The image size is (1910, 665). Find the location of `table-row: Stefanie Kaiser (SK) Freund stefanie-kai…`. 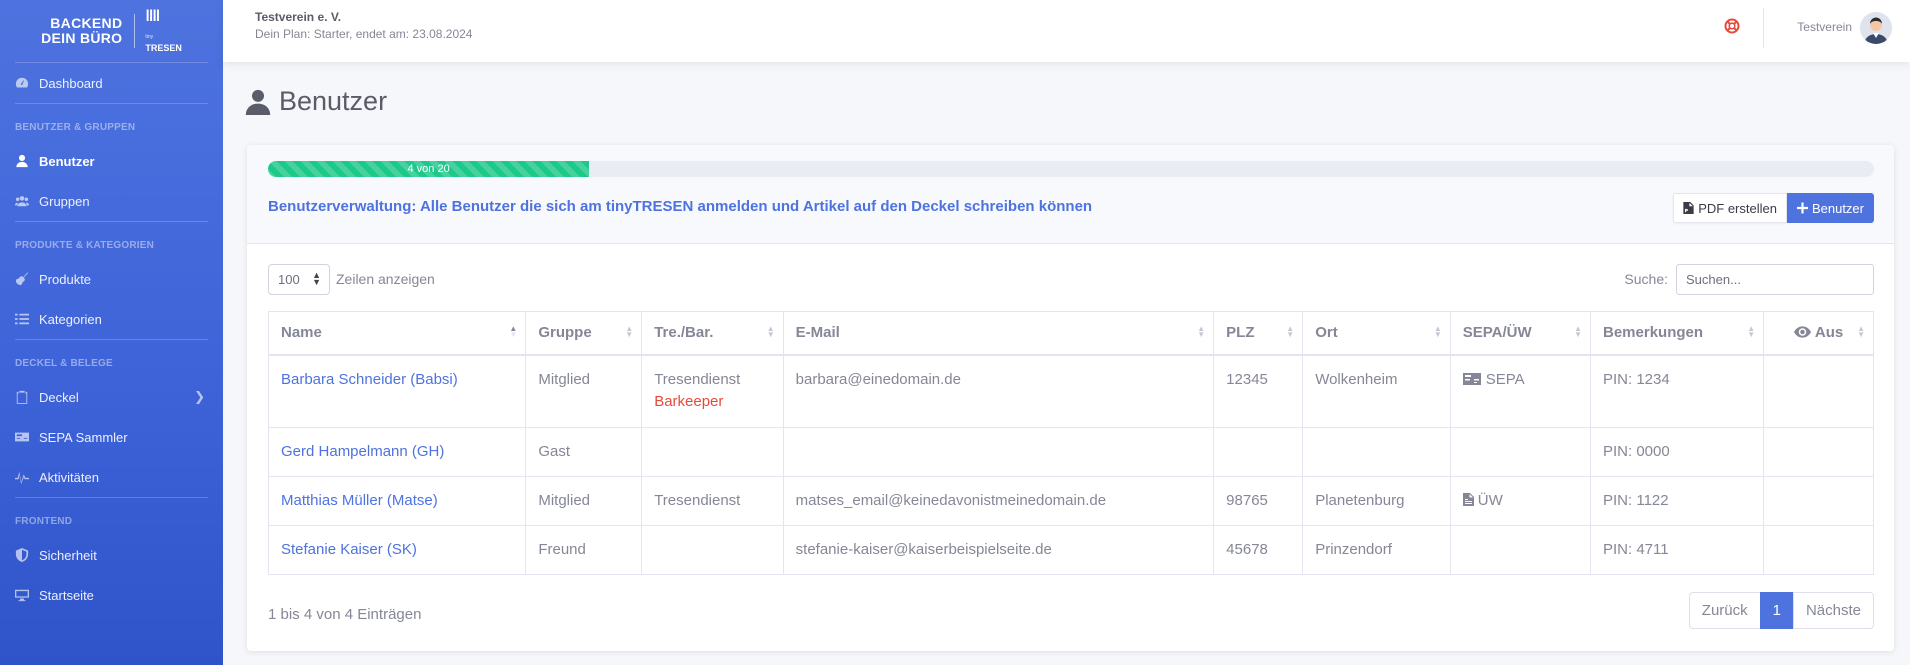

table-row: Stefanie Kaiser (SK) Freund stefanie-kai… is located at coordinates (1070, 550).